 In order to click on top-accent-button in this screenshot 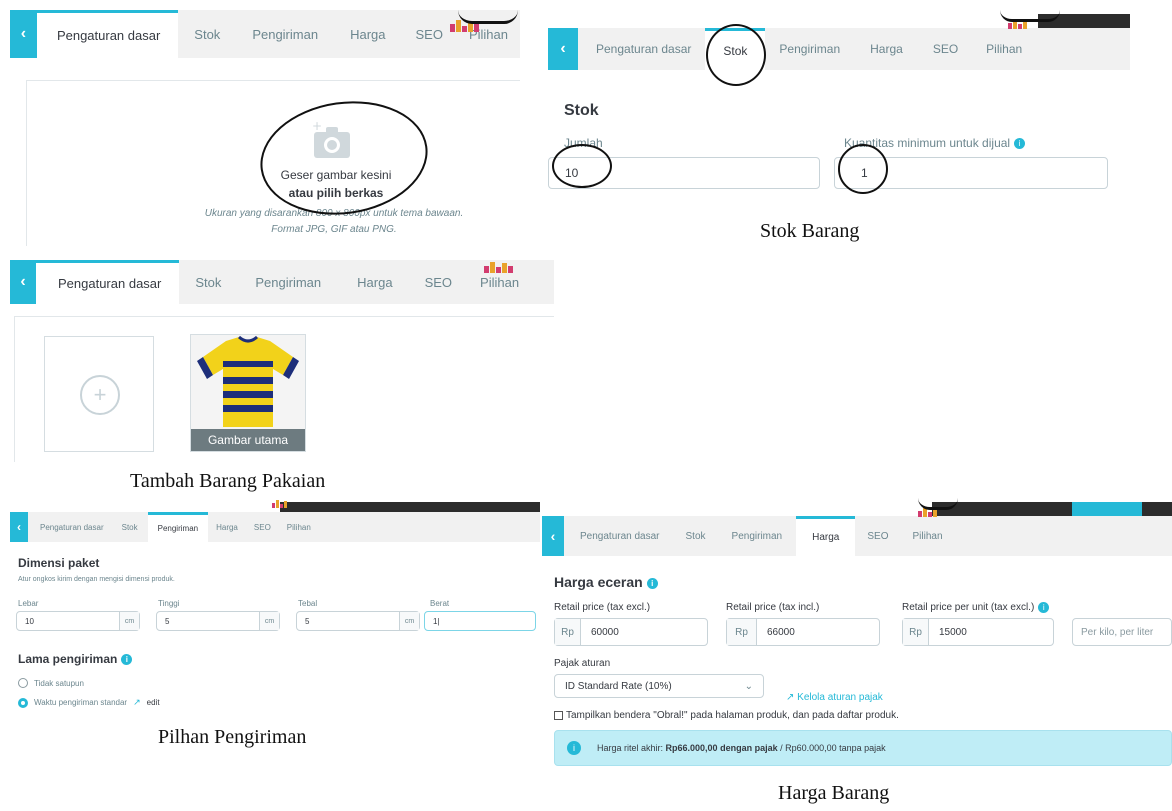, I will do `click(1107, 509)`.